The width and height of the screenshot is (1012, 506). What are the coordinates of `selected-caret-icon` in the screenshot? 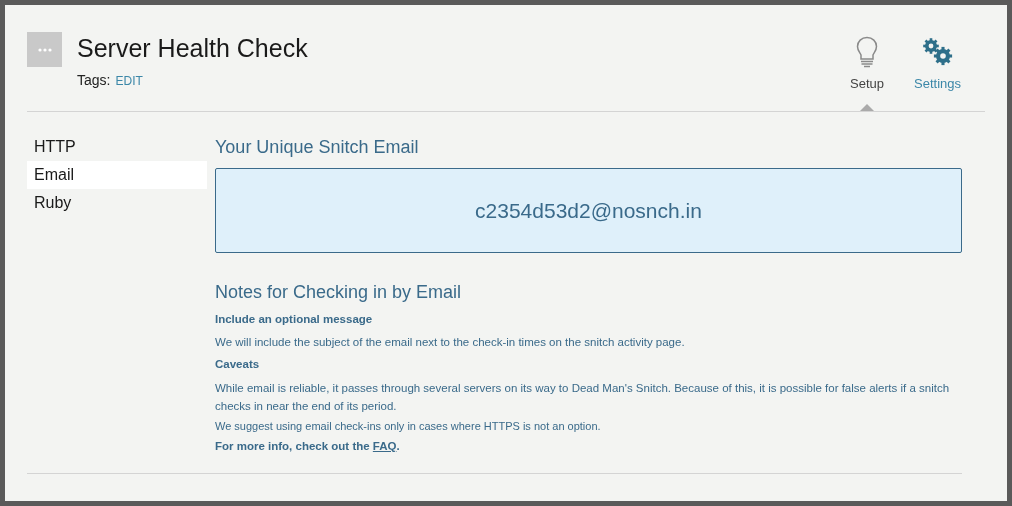 It's located at (867, 107).